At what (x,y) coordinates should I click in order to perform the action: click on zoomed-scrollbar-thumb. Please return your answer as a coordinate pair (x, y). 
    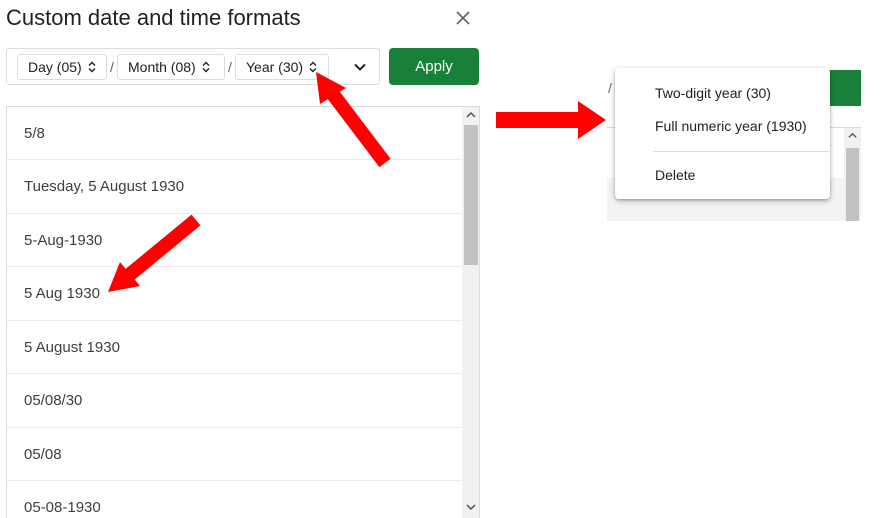
    Looking at the image, I should click on (852, 184).